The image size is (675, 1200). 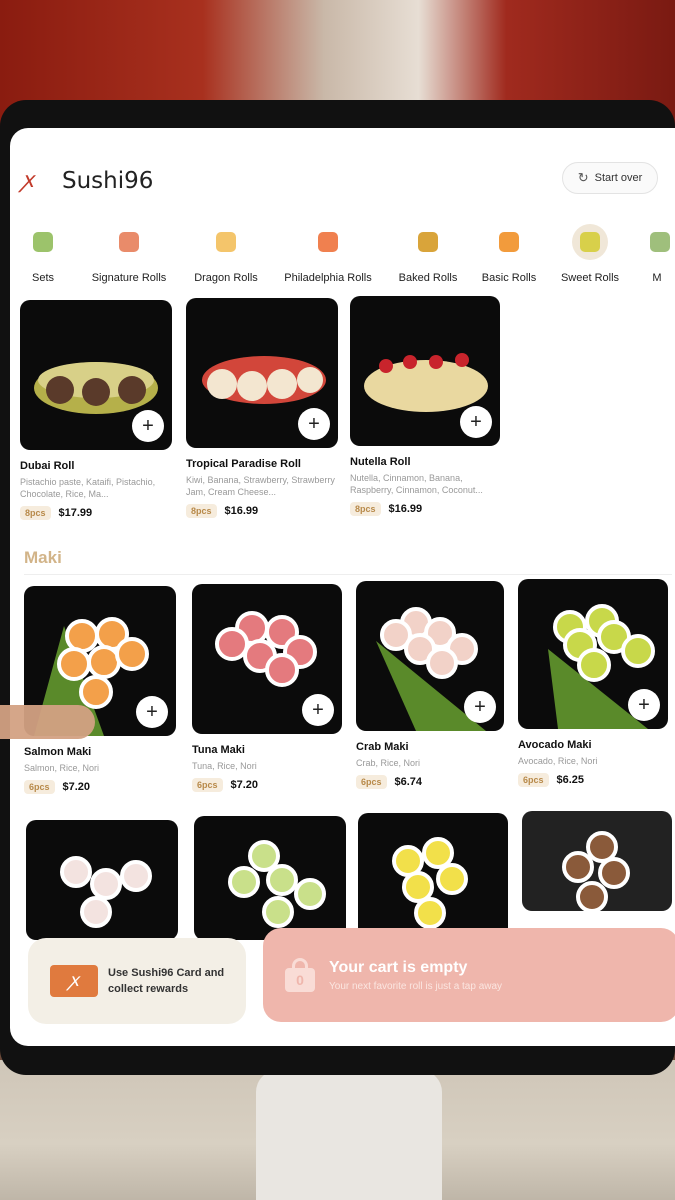 I want to click on product-description: Crab, Rice, Nori, so click(x=388, y=763).